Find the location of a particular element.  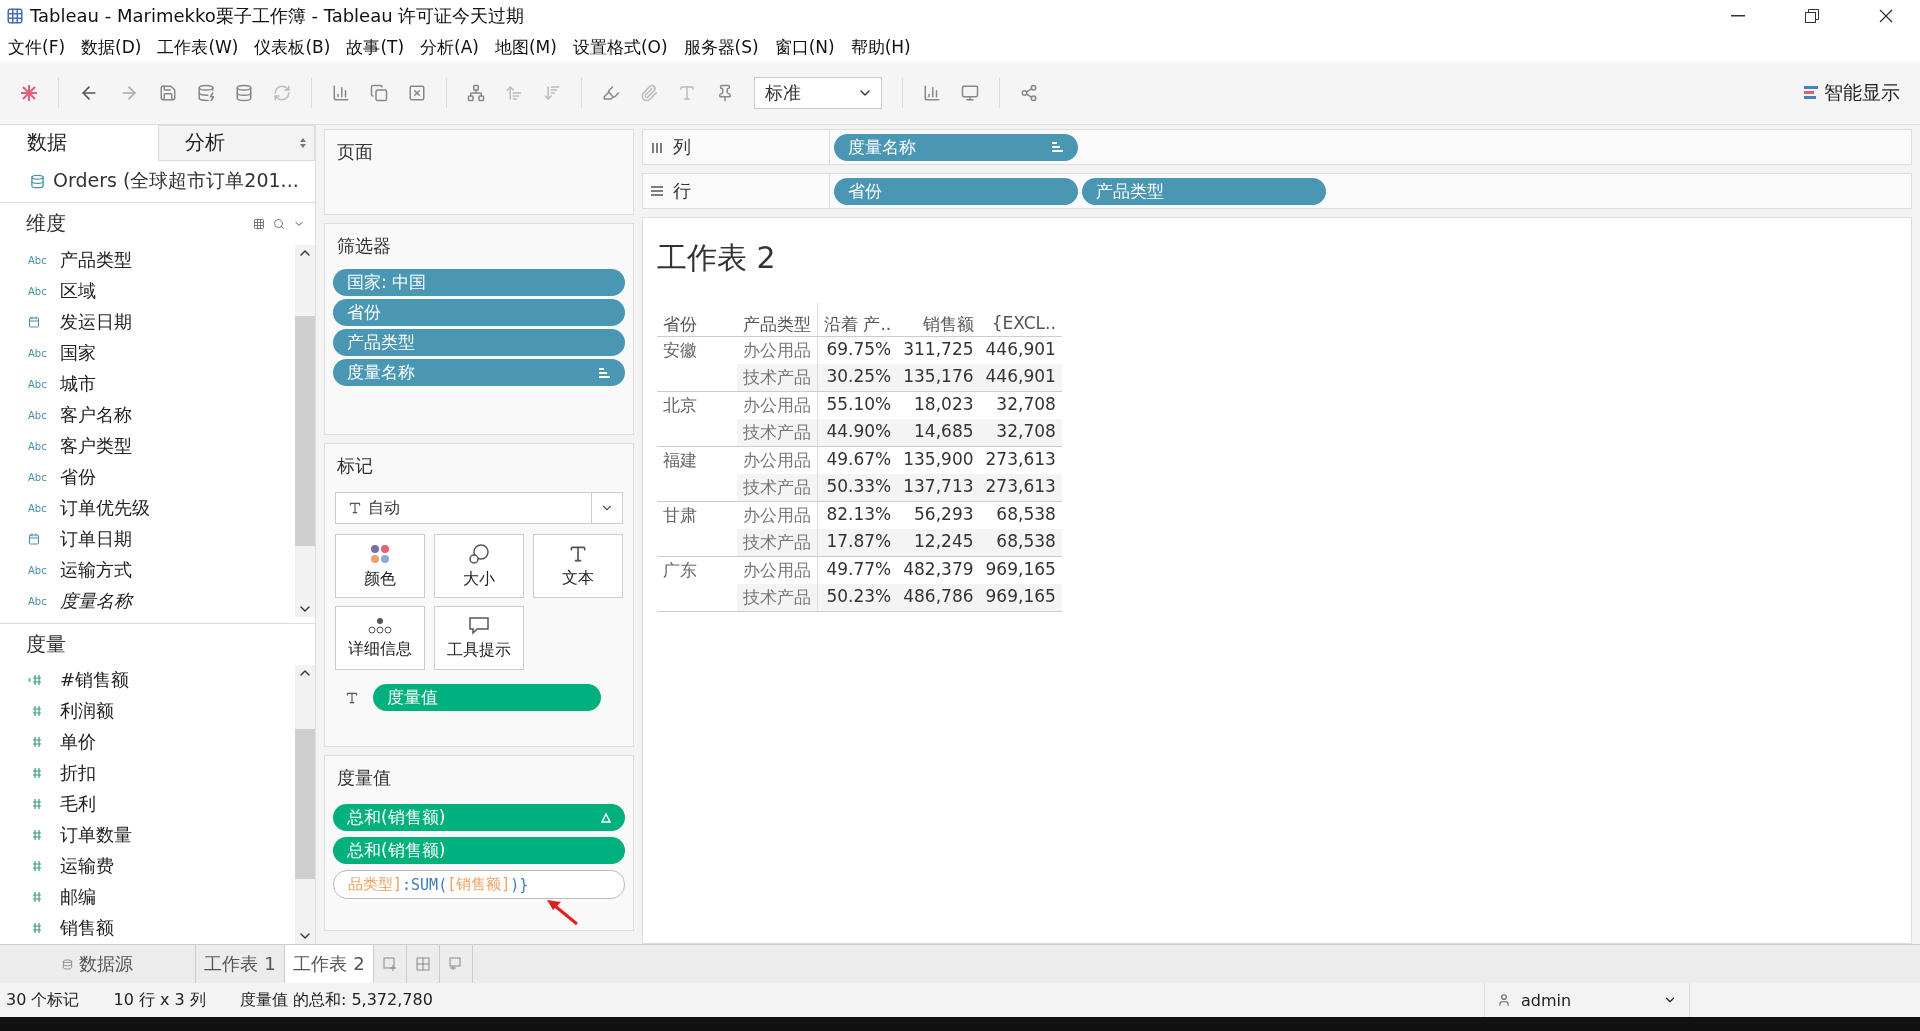

table-cell: 137,713 is located at coordinates (938, 488).